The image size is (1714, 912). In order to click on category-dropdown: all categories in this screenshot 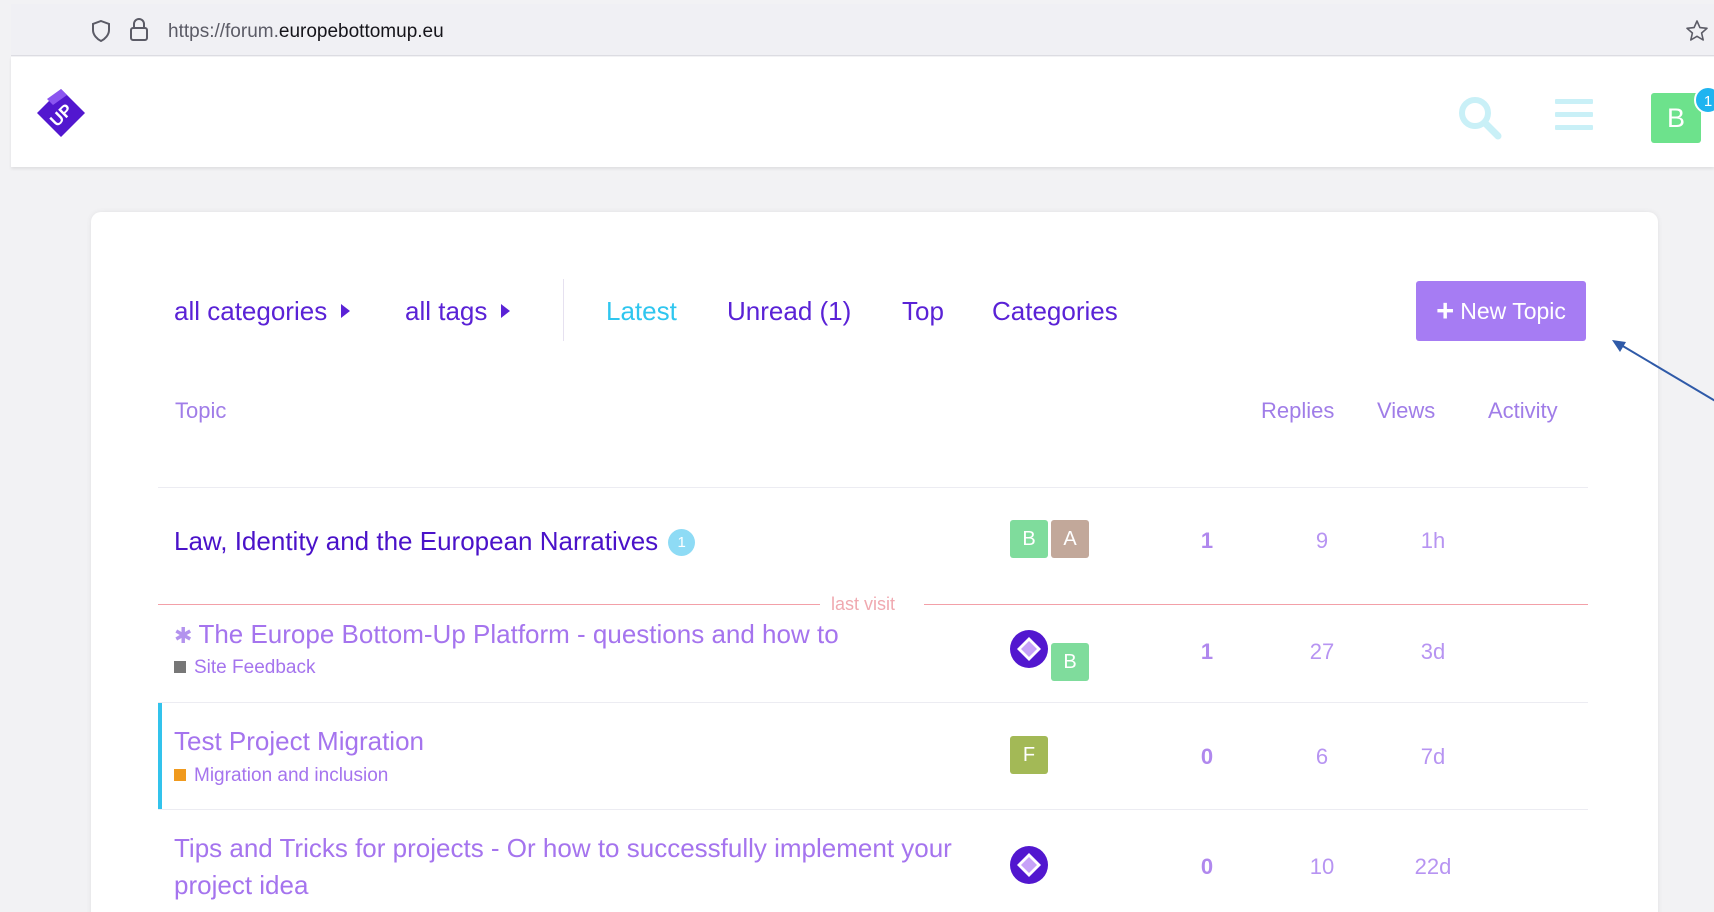, I will do `click(262, 311)`.